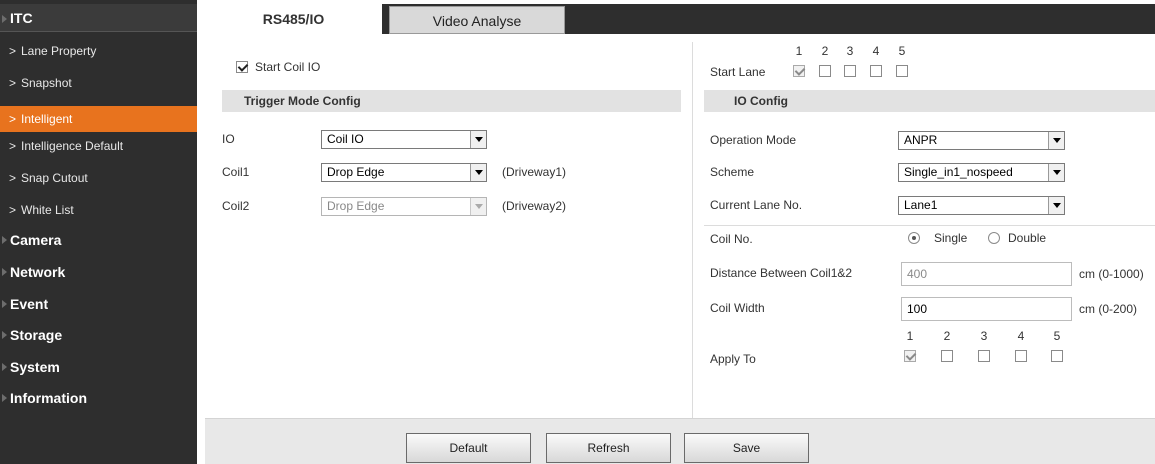 Image resolution: width=1155 pixels, height=464 pixels. Describe the element at coordinates (850, 71) in the screenshot. I see `start-lane-3-checkbox` at that location.